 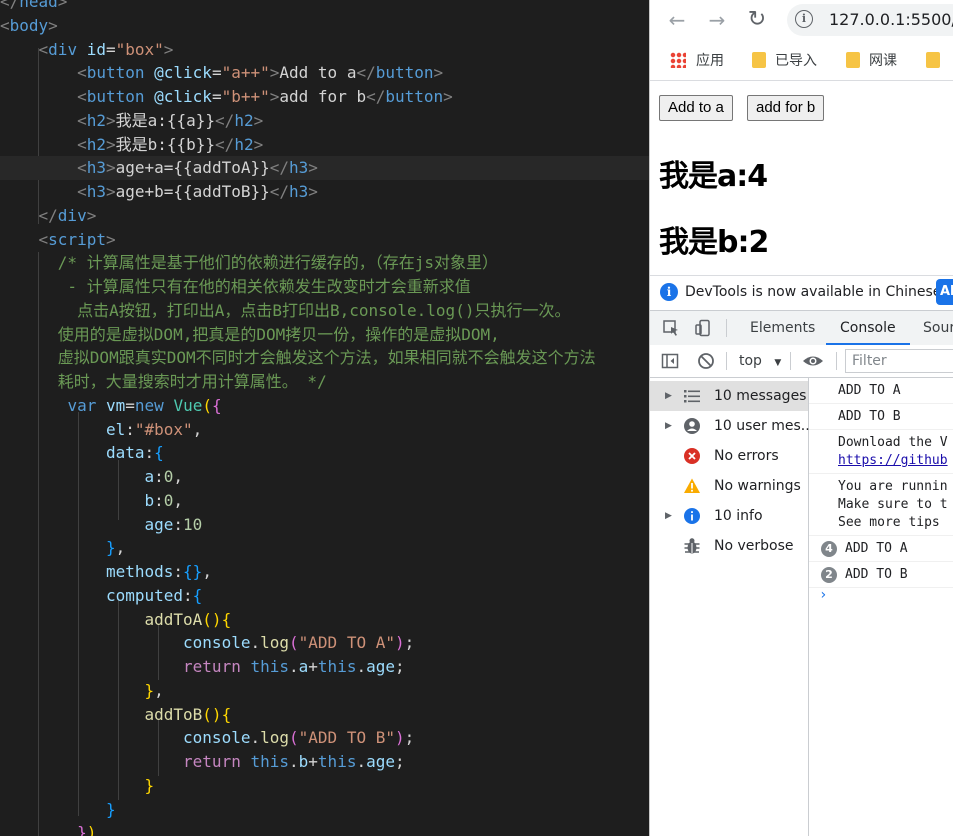 I want to click on context-label: top, so click(x=750, y=361).